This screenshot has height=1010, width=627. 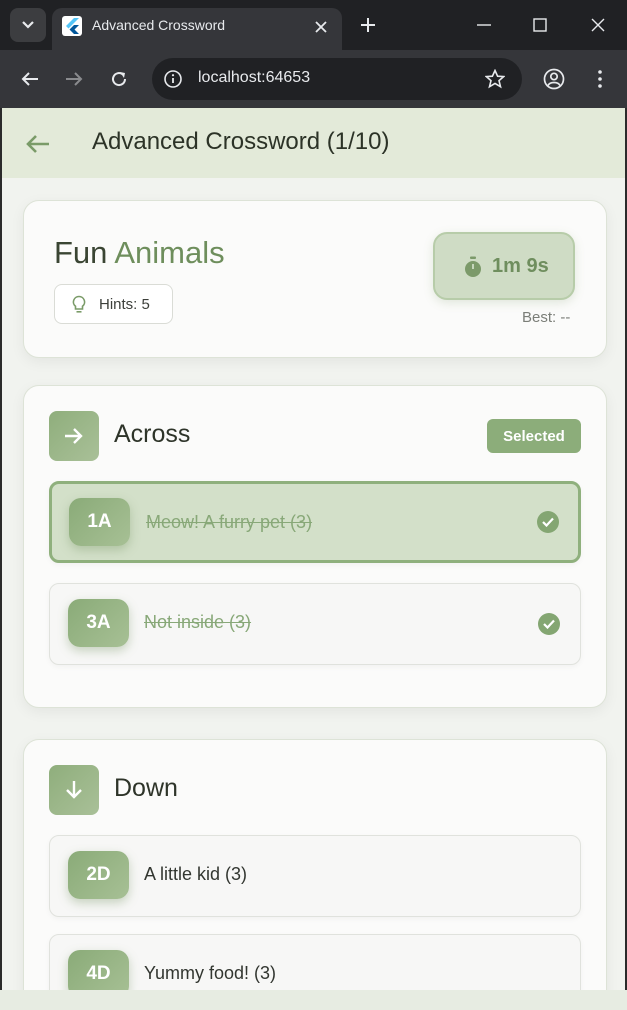 I want to click on maximize-button, so click(x=540, y=25).